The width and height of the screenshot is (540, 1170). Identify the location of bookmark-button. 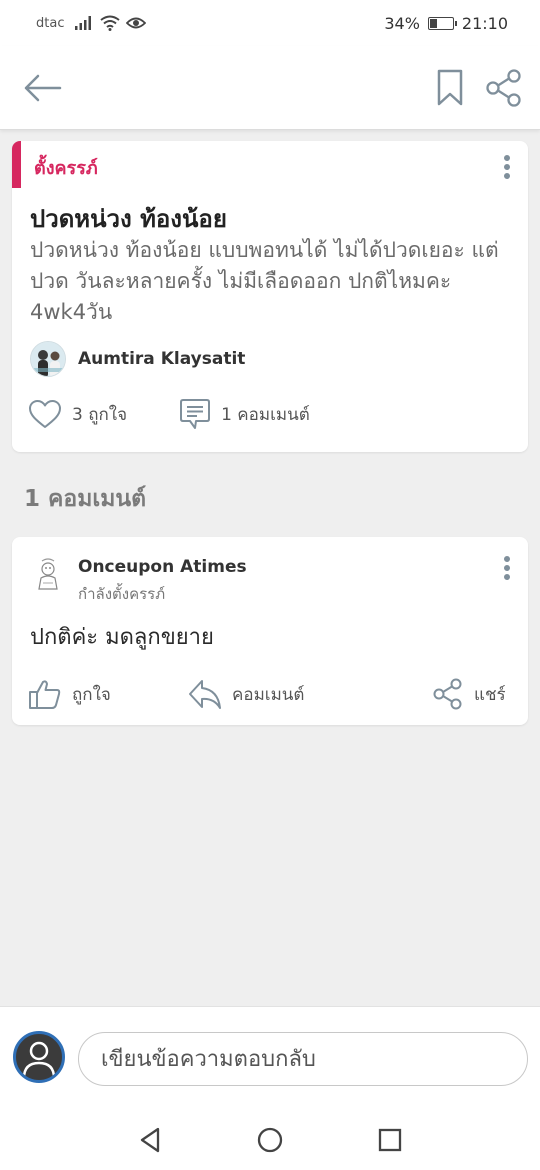
(450, 88).